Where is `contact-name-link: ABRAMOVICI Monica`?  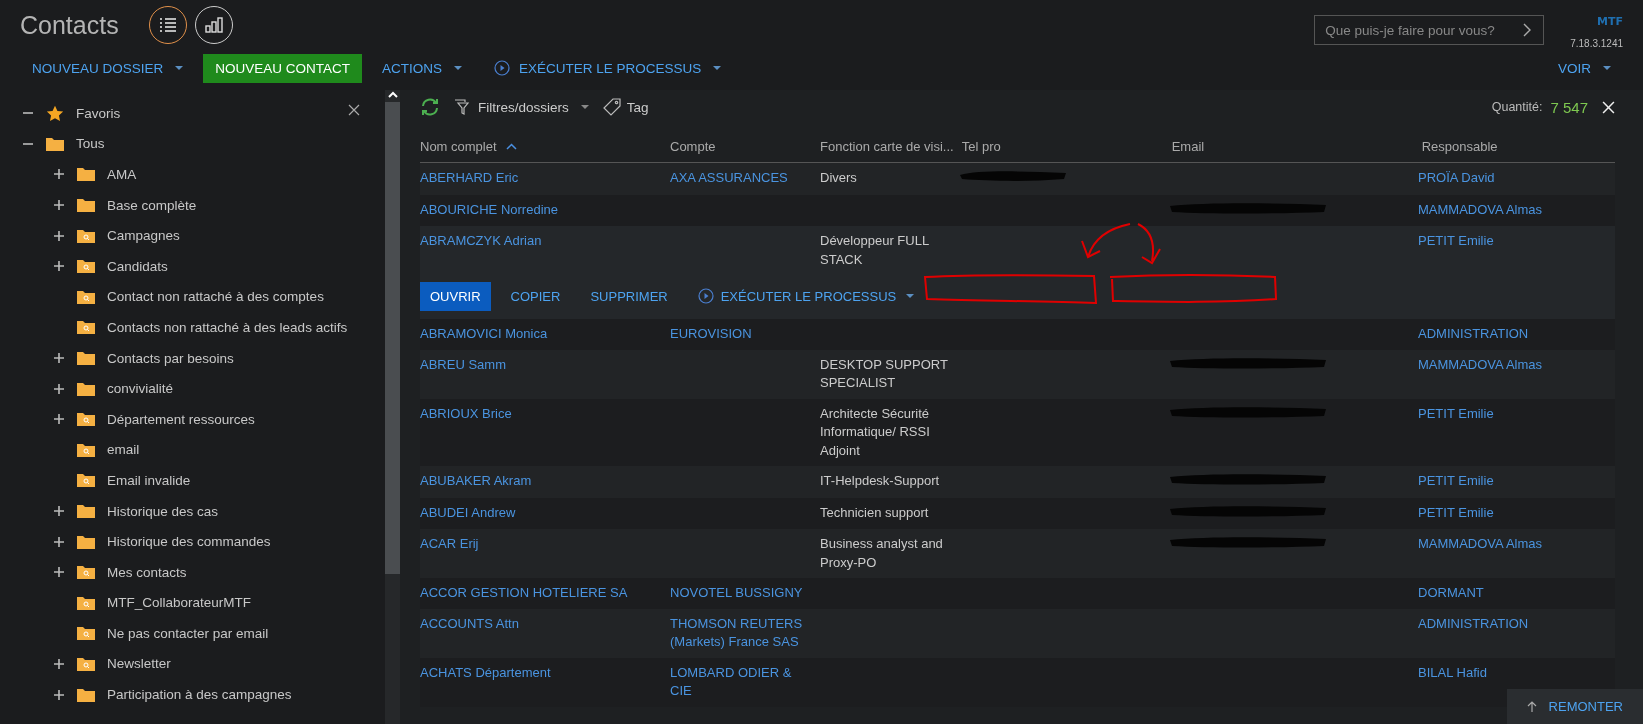 contact-name-link: ABRAMOVICI Monica is located at coordinates (540, 334).